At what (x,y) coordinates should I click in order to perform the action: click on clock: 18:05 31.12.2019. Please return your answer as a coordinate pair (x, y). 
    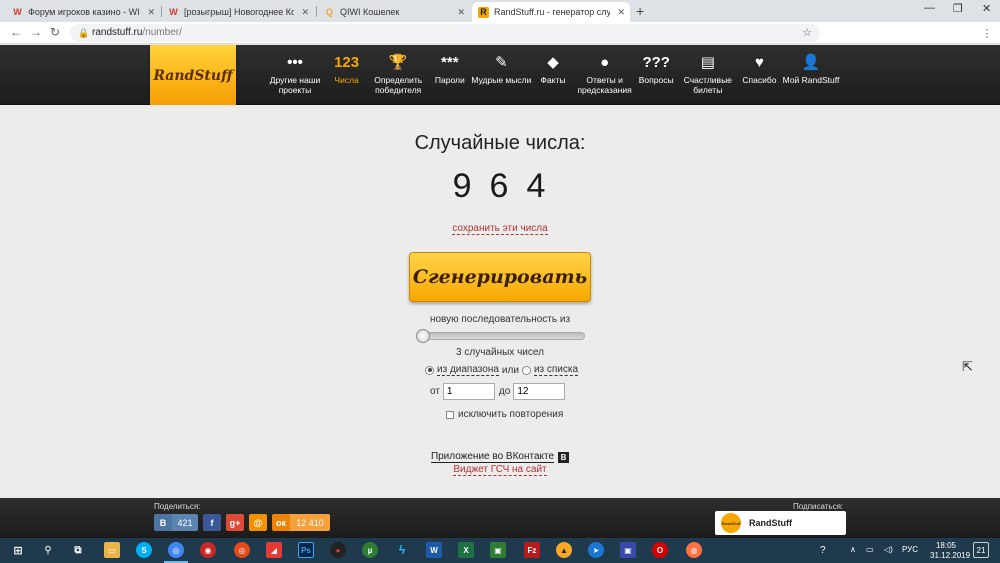
    Looking at the image, I should click on (950, 551).